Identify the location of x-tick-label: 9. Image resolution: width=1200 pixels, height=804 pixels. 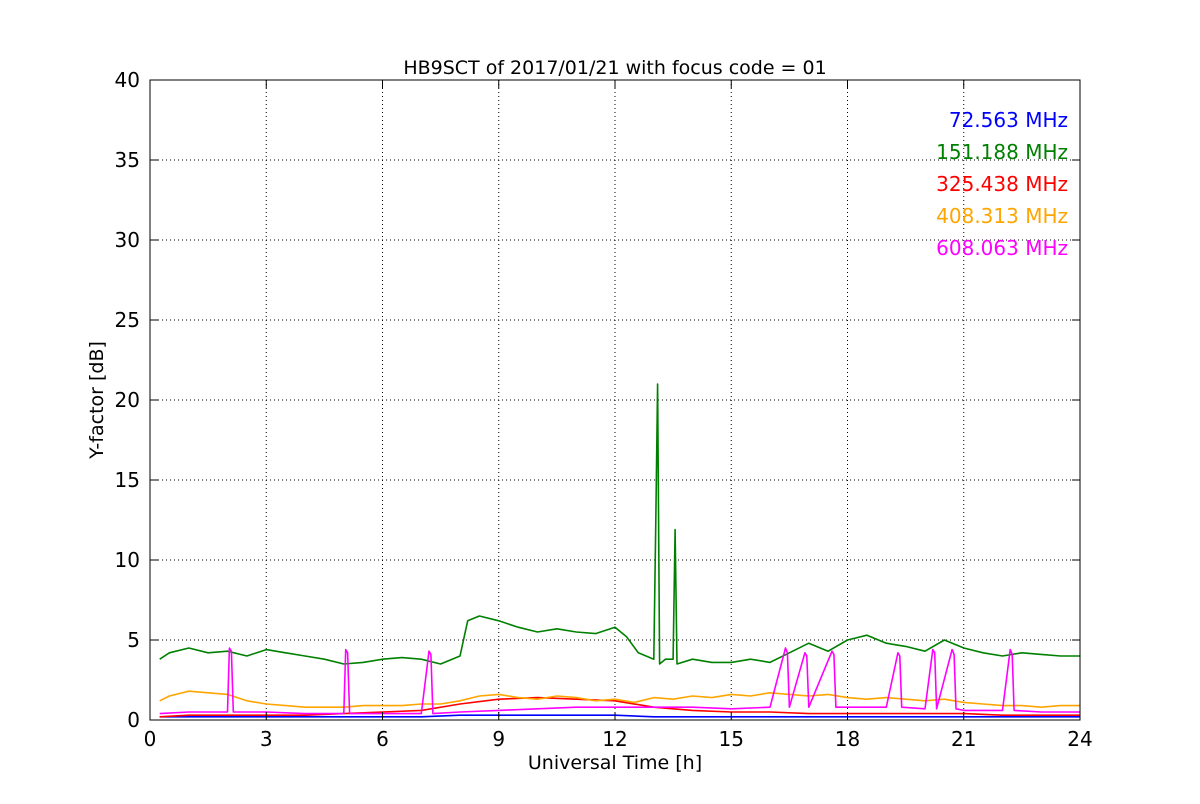
(498, 739).